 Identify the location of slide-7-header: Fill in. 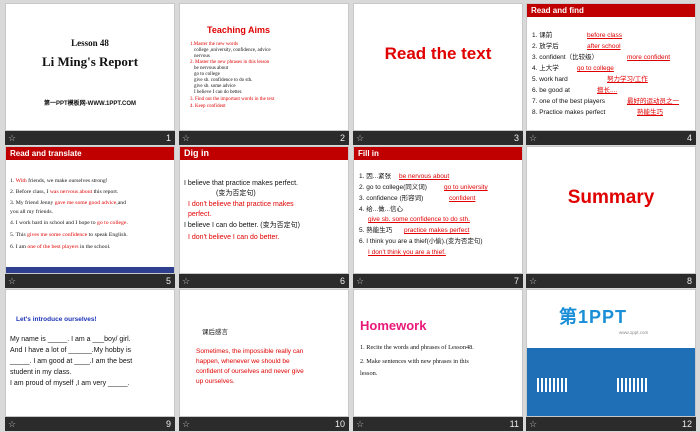
(438, 153).